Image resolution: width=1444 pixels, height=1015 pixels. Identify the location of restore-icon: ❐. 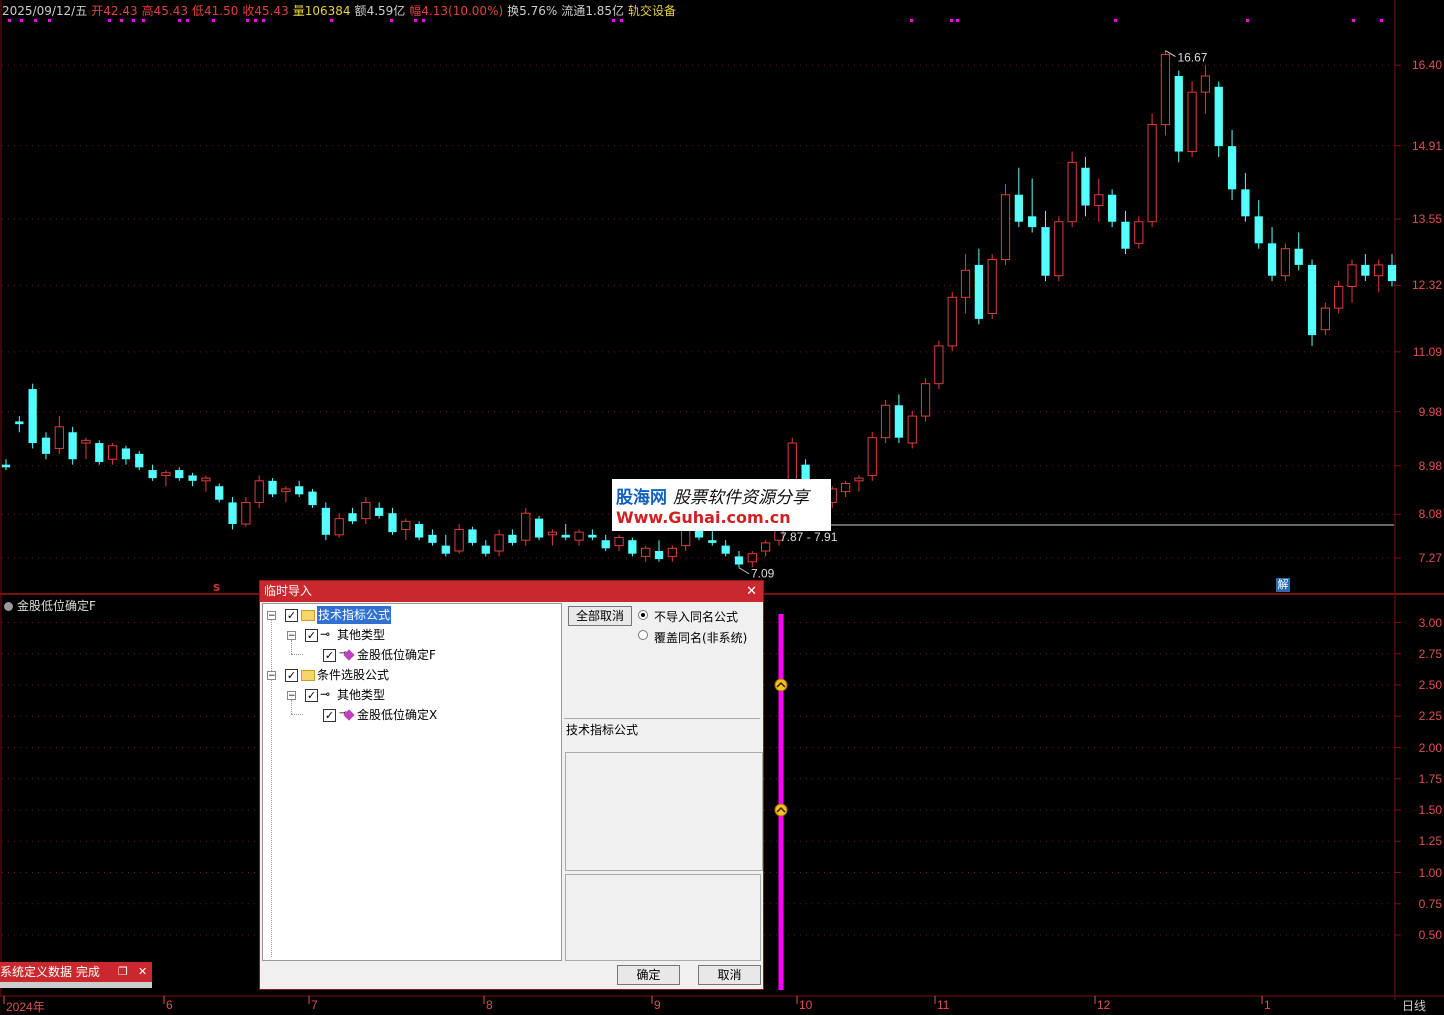
(123, 972).